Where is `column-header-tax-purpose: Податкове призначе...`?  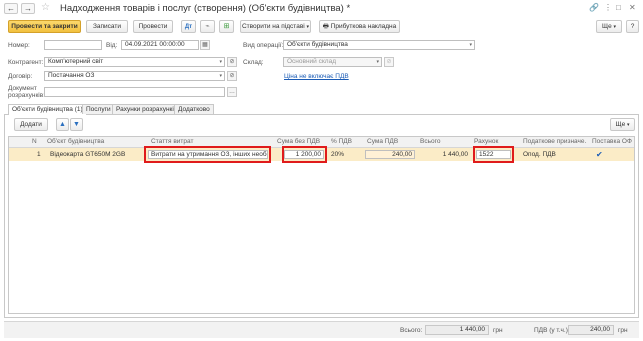 column-header-tax-purpose: Податкове призначе... is located at coordinates (555, 142).